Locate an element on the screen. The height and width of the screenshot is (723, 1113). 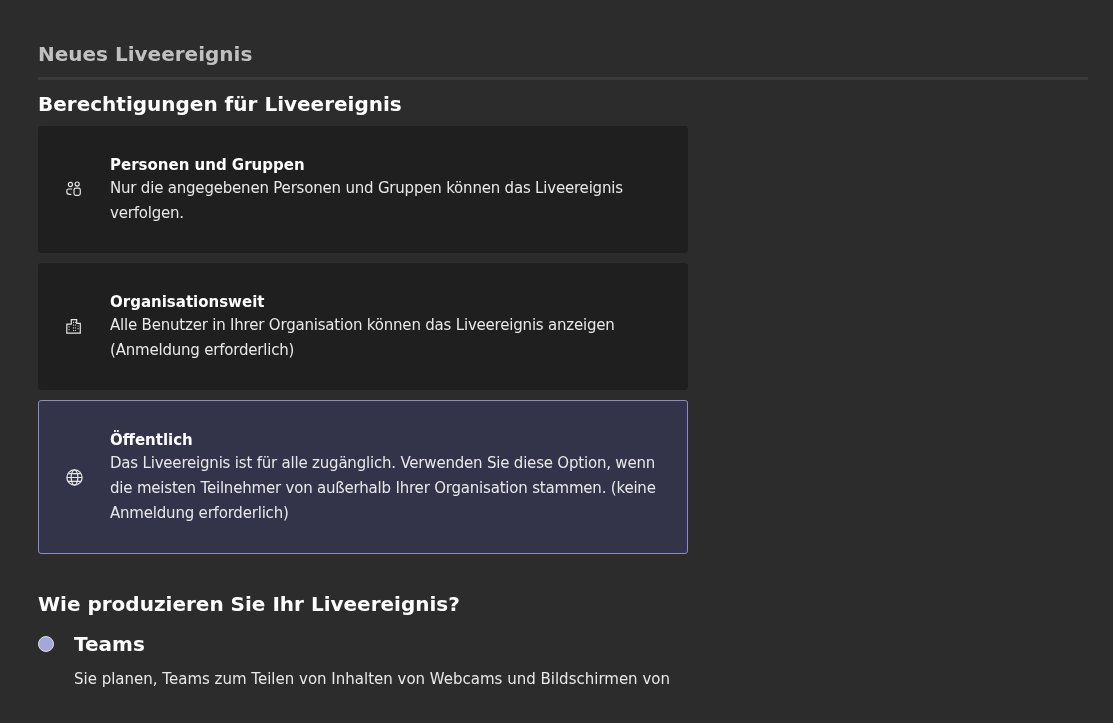
radio-label: Teams is located at coordinates (109, 644).